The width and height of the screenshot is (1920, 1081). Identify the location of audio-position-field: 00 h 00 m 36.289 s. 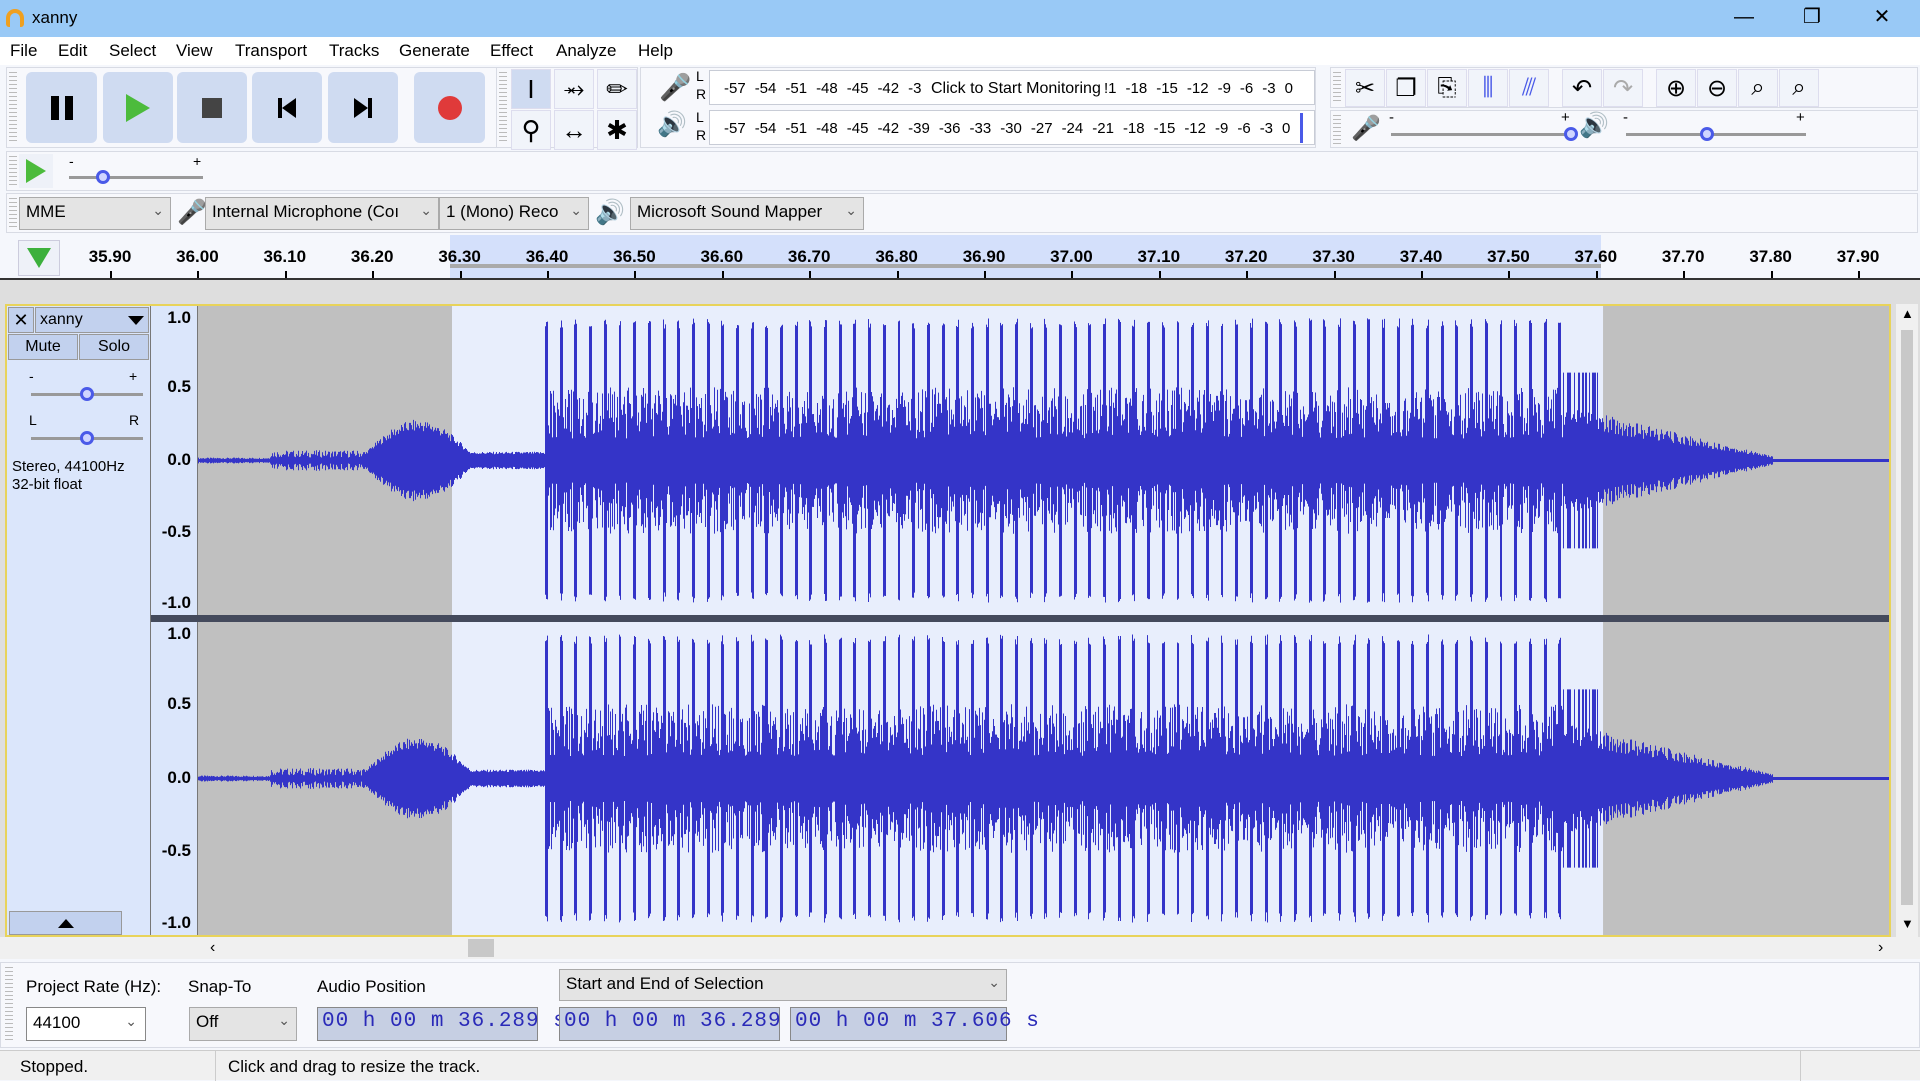
(441, 1024).